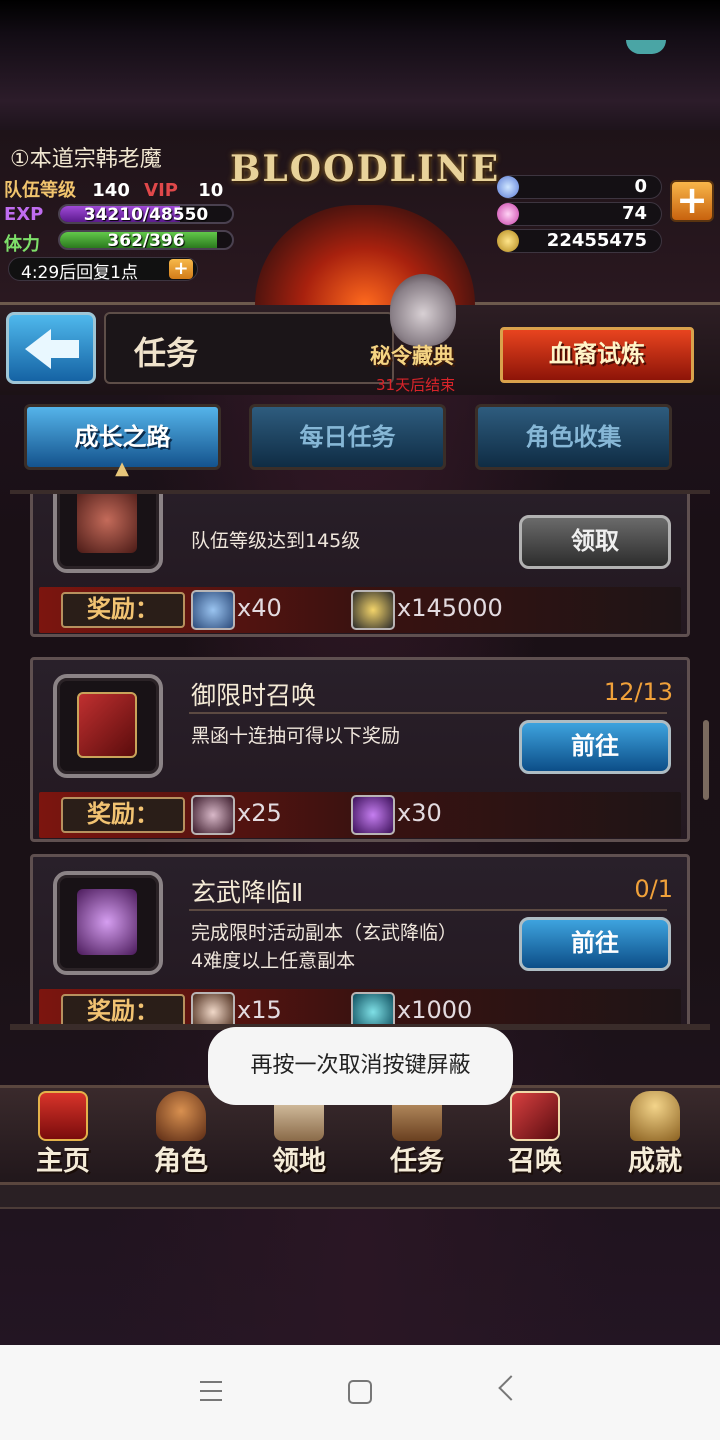  I want to click on nav-home: 主页, so click(63, 1135).